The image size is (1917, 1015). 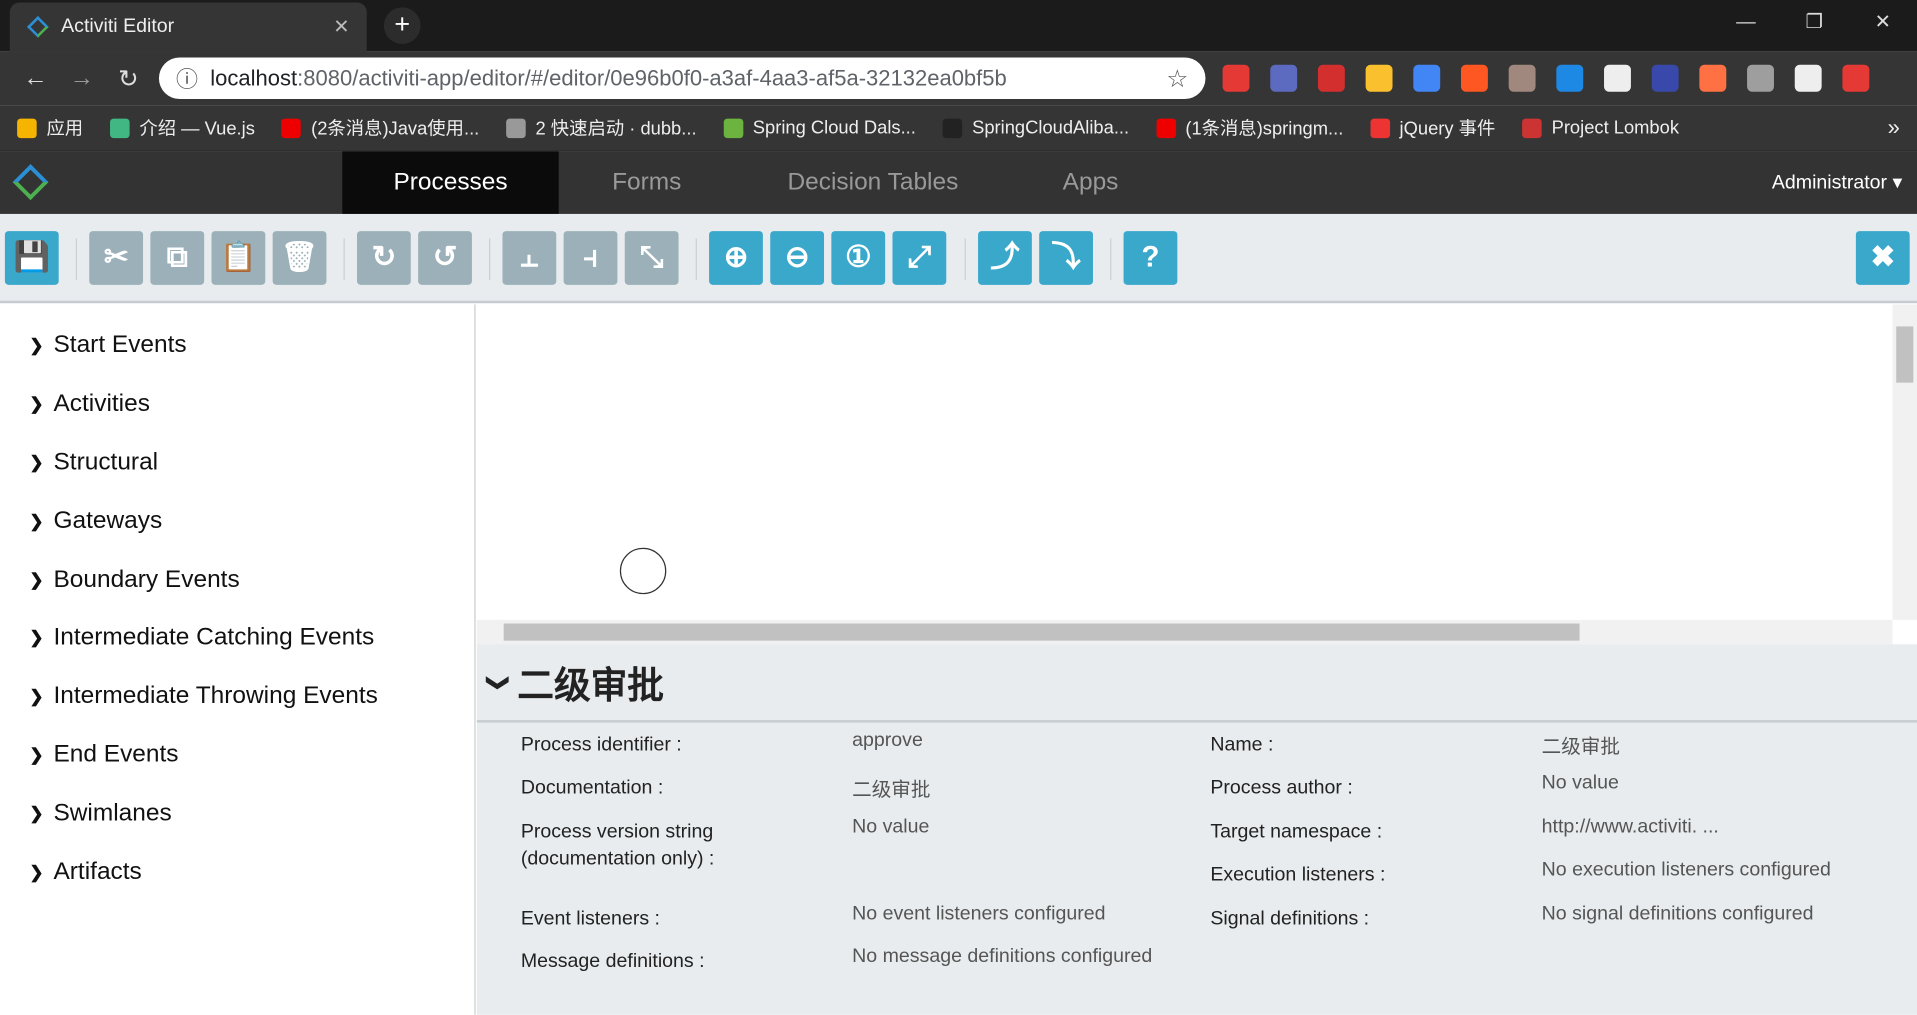 What do you see at coordinates (197, 129) in the screenshot?
I see `bookmark-label: 介绍 — Vue.js` at bounding box center [197, 129].